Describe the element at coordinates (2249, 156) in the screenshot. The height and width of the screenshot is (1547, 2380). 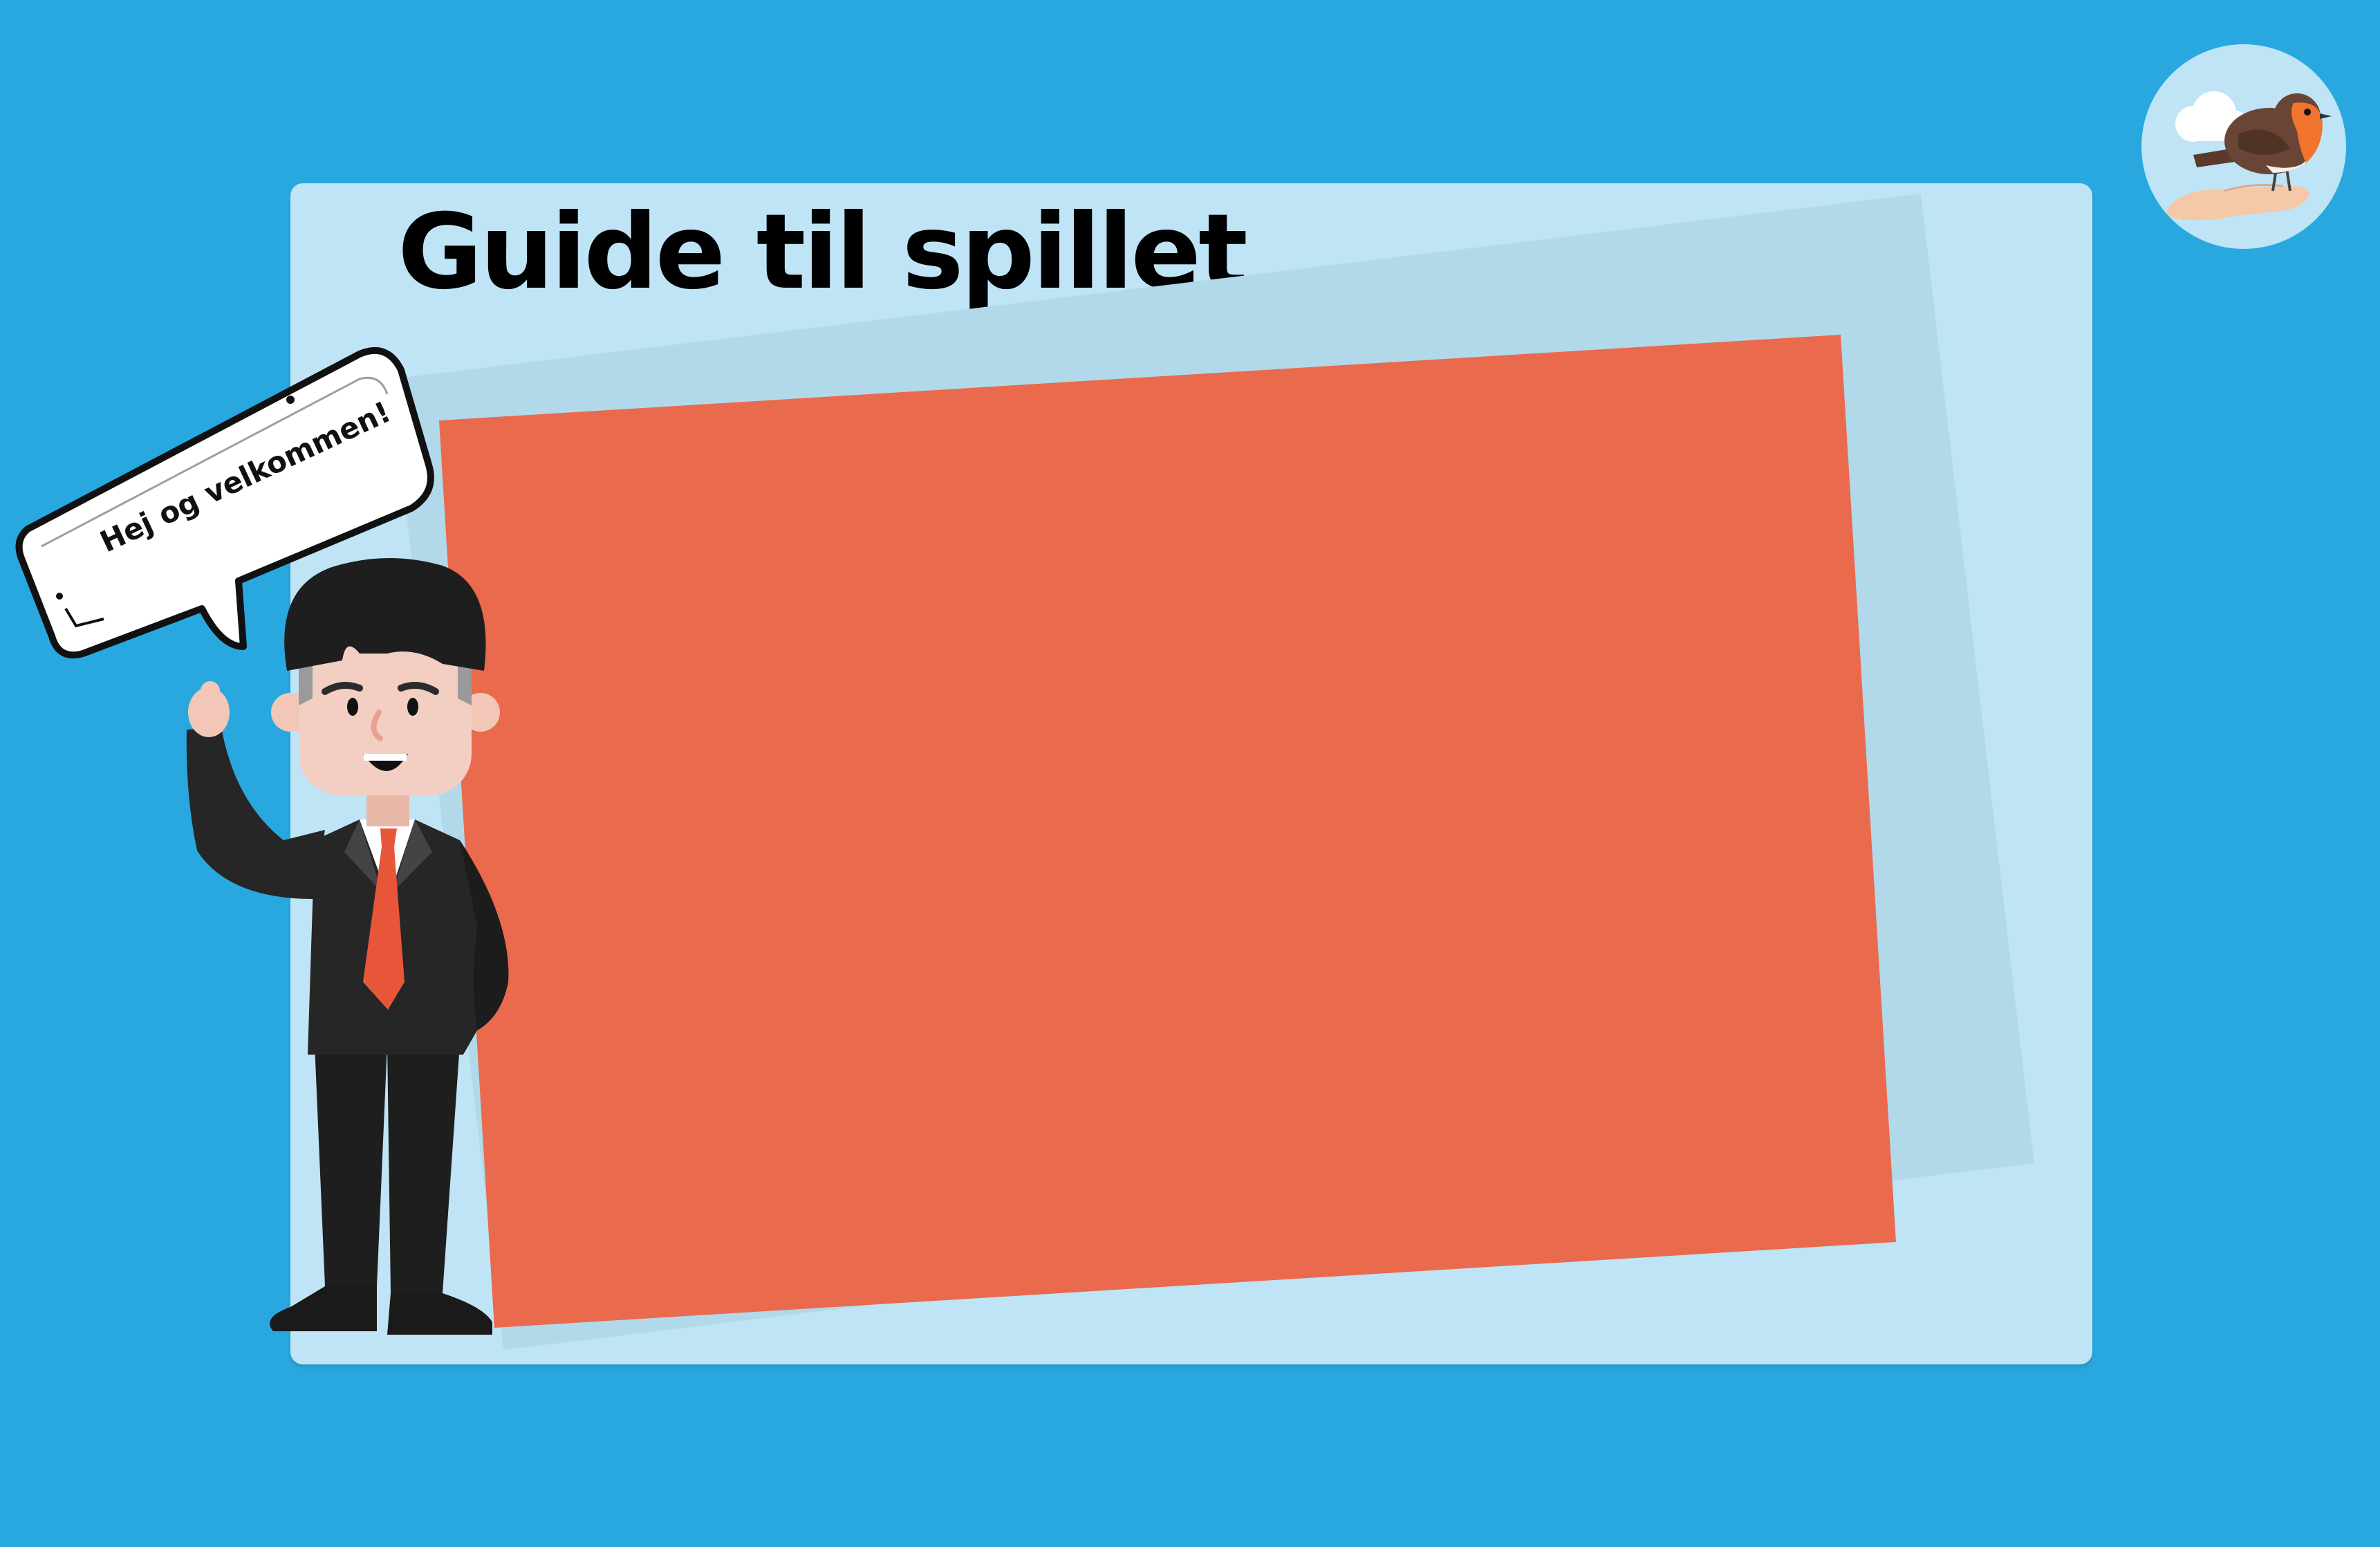
I see `robin-bird-on-hand-icon` at that location.